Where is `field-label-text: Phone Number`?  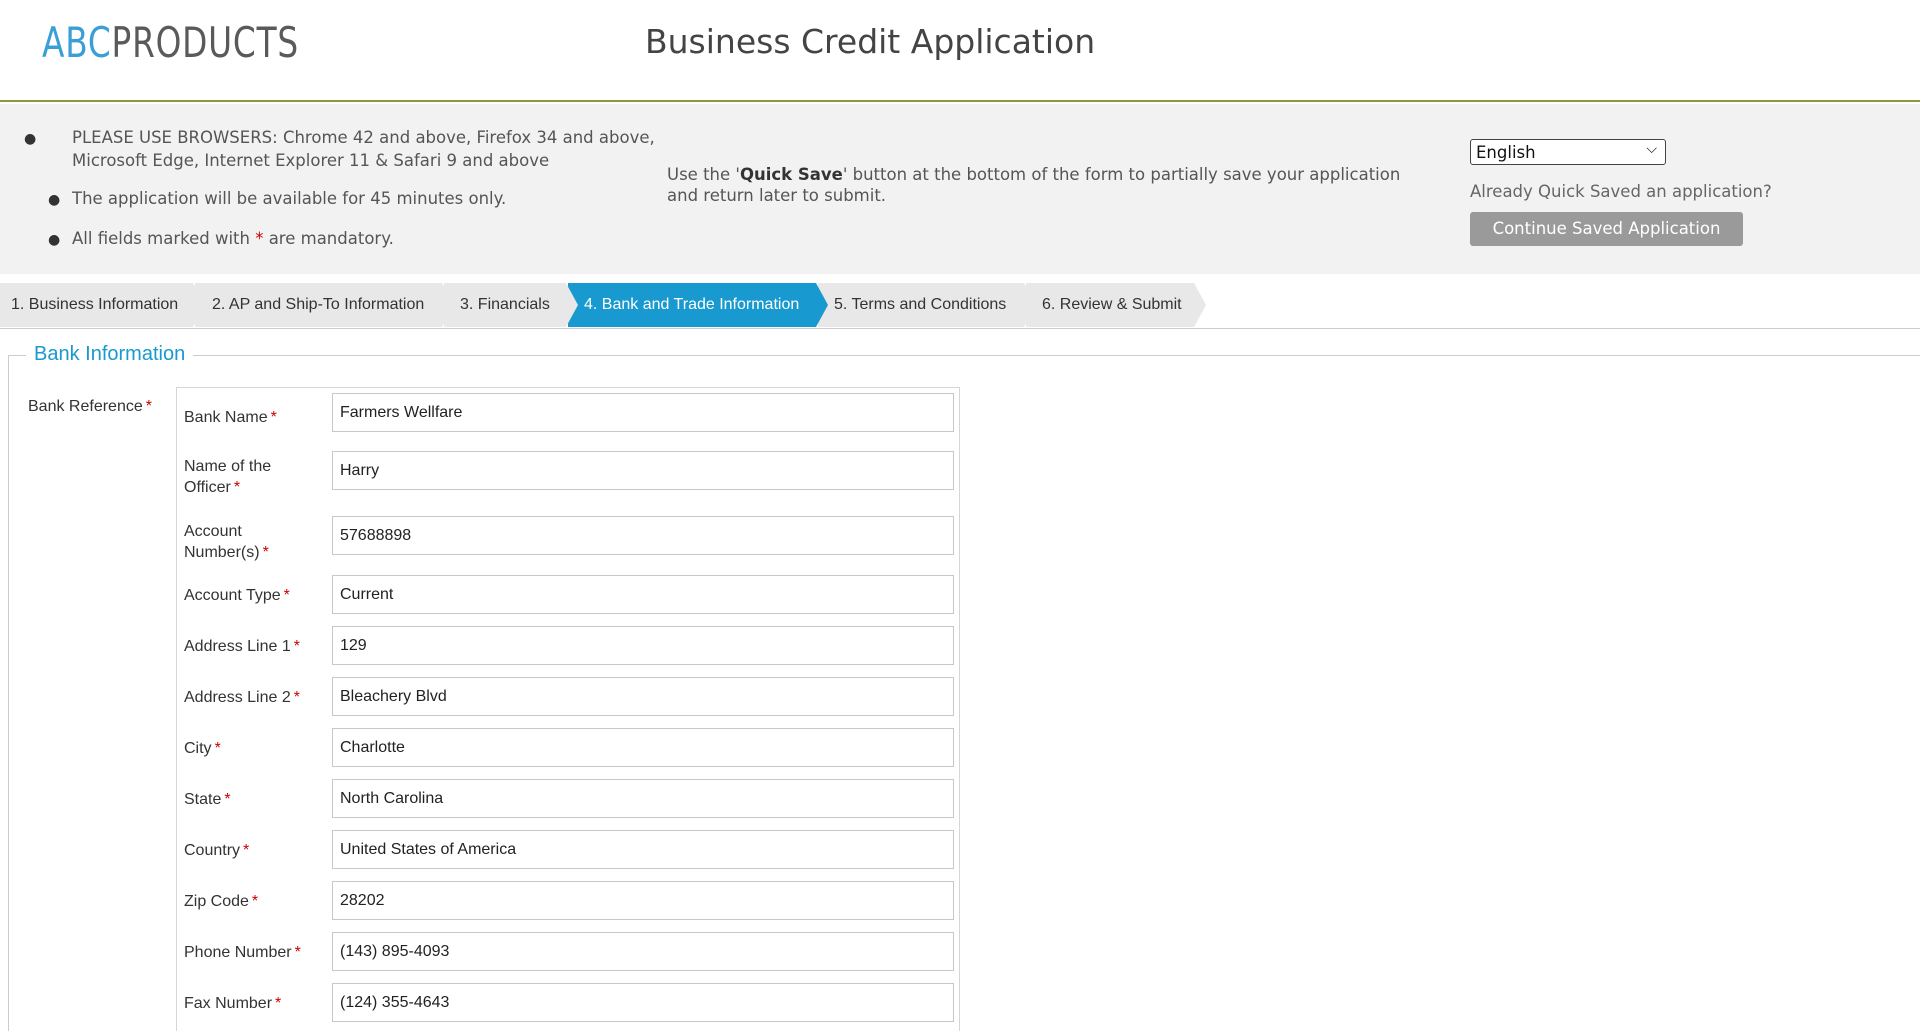
field-label-text: Phone Number is located at coordinates (238, 952).